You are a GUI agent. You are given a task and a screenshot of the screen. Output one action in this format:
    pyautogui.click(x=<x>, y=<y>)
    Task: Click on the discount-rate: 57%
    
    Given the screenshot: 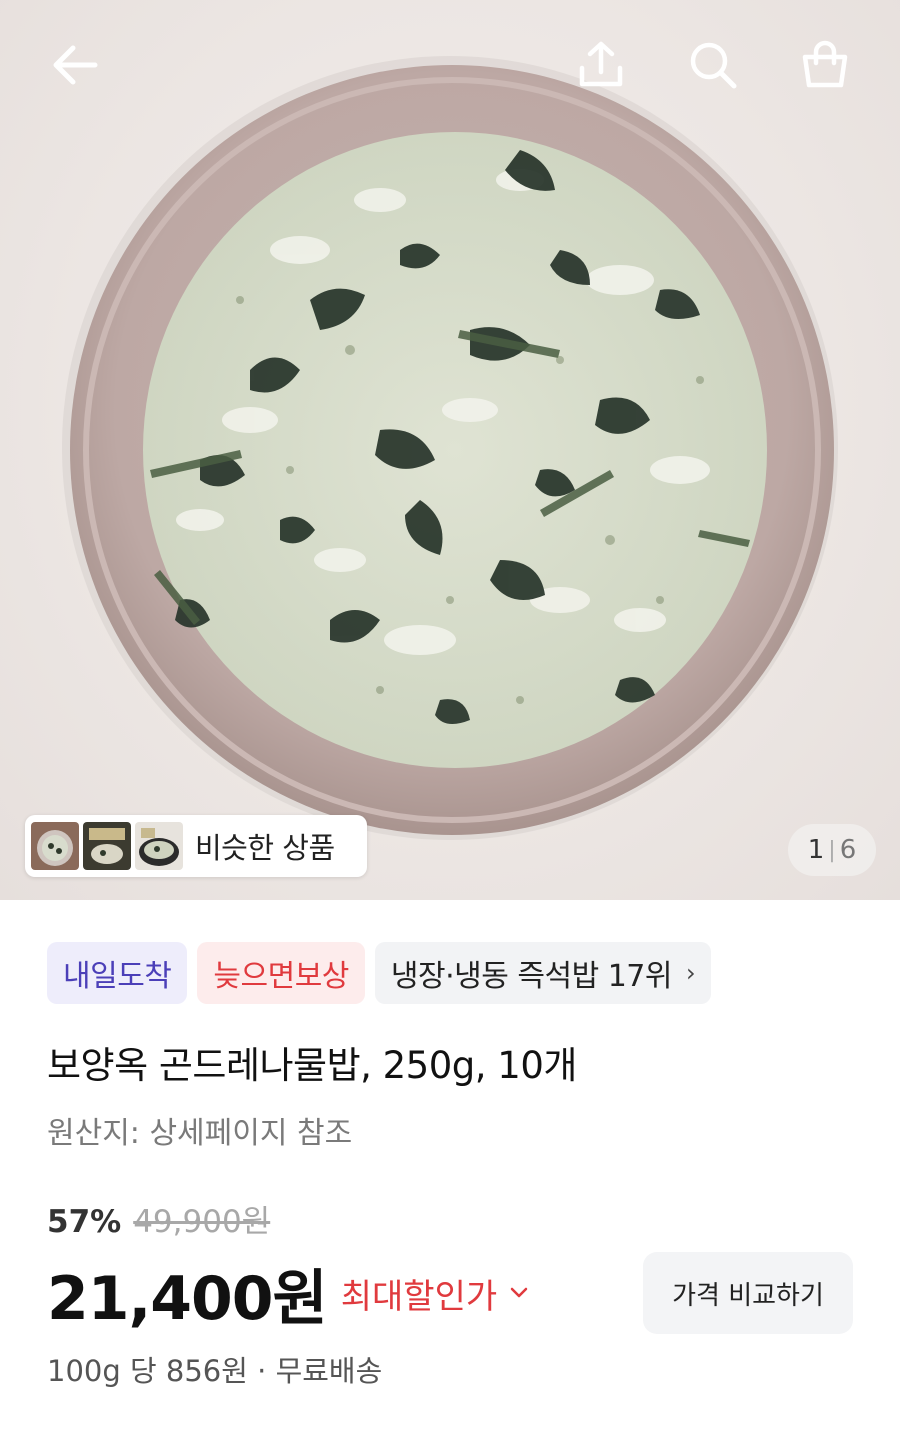 What is the action you would take?
    pyautogui.click(x=84, y=1222)
    